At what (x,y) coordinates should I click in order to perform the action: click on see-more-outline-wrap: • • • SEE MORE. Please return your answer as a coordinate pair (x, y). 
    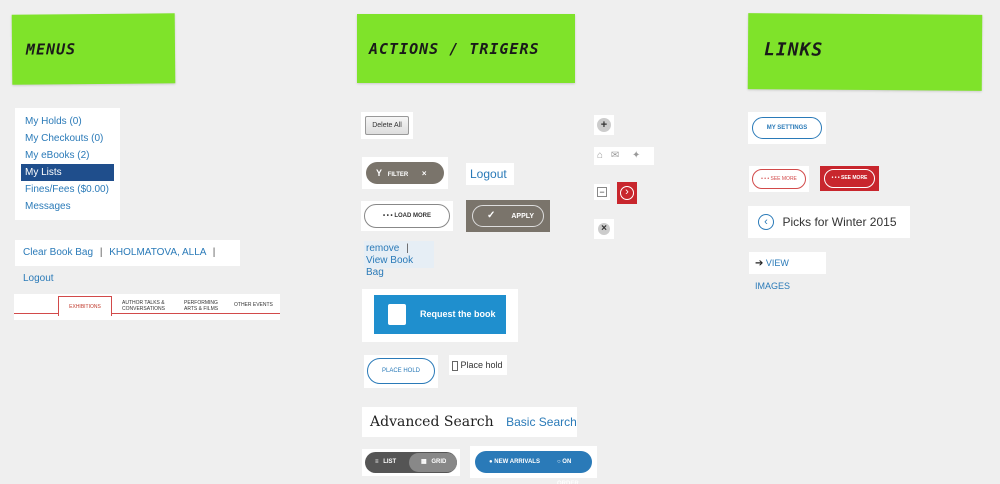
    Looking at the image, I should click on (779, 179).